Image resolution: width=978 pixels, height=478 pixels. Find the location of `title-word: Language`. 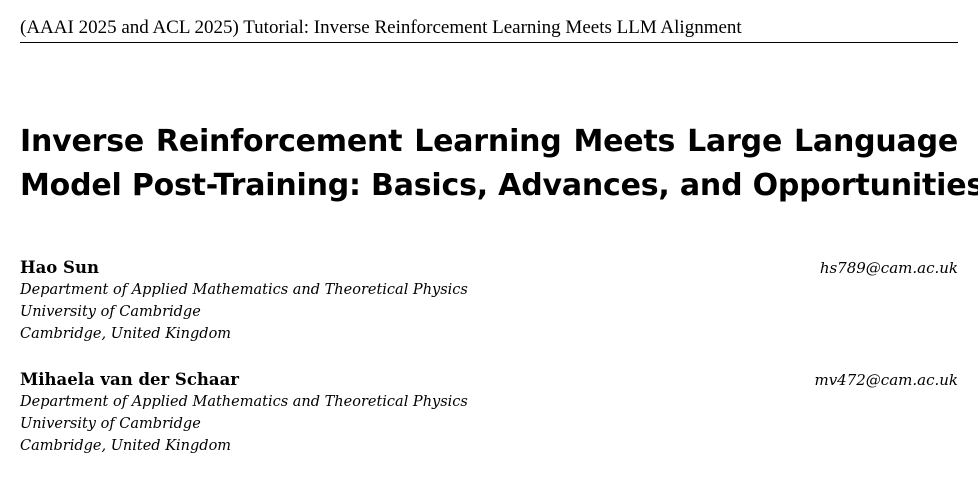

title-word: Language is located at coordinates (875, 141).